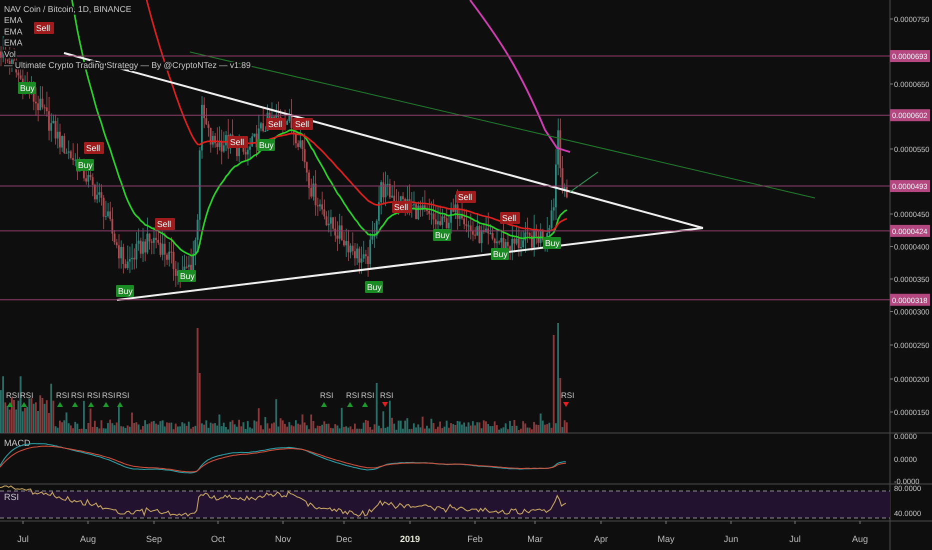  Describe the element at coordinates (410, 539) in the screenshot. I see `time-label: 2019` at that location.